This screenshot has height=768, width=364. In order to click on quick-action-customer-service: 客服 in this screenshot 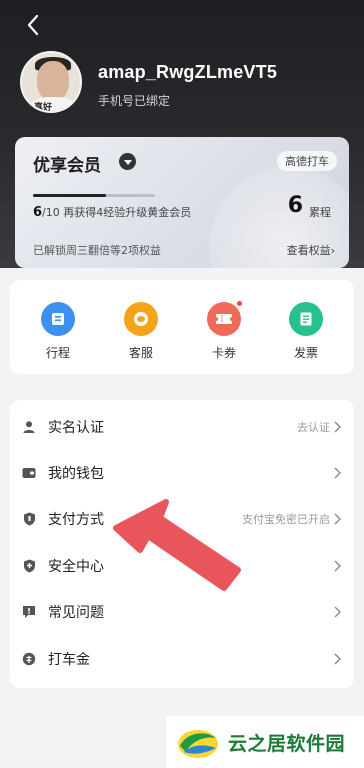, I will do `click(141, 331)`.